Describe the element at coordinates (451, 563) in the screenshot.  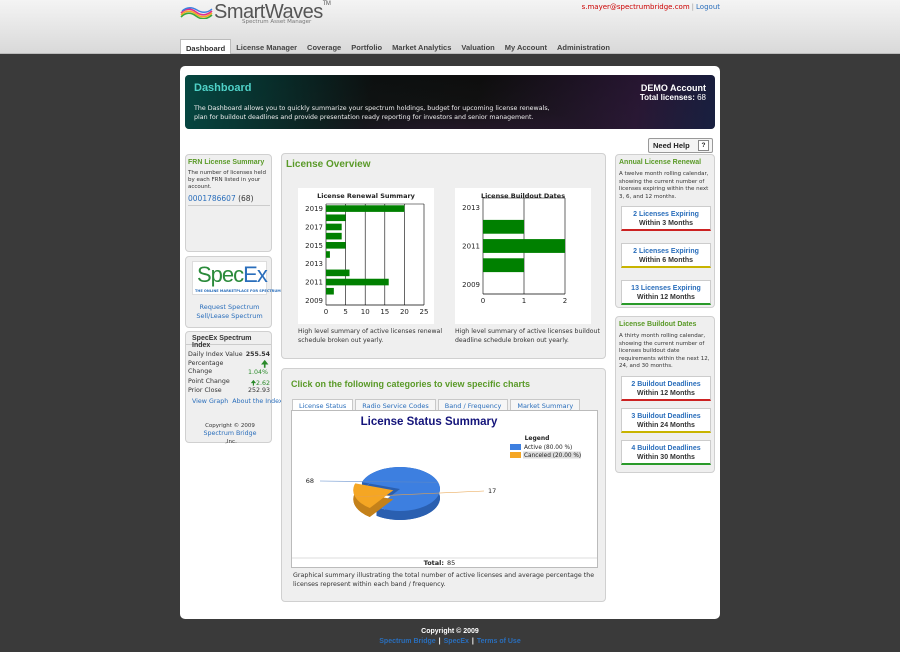
I see `pie-total-value: 85` at that location.